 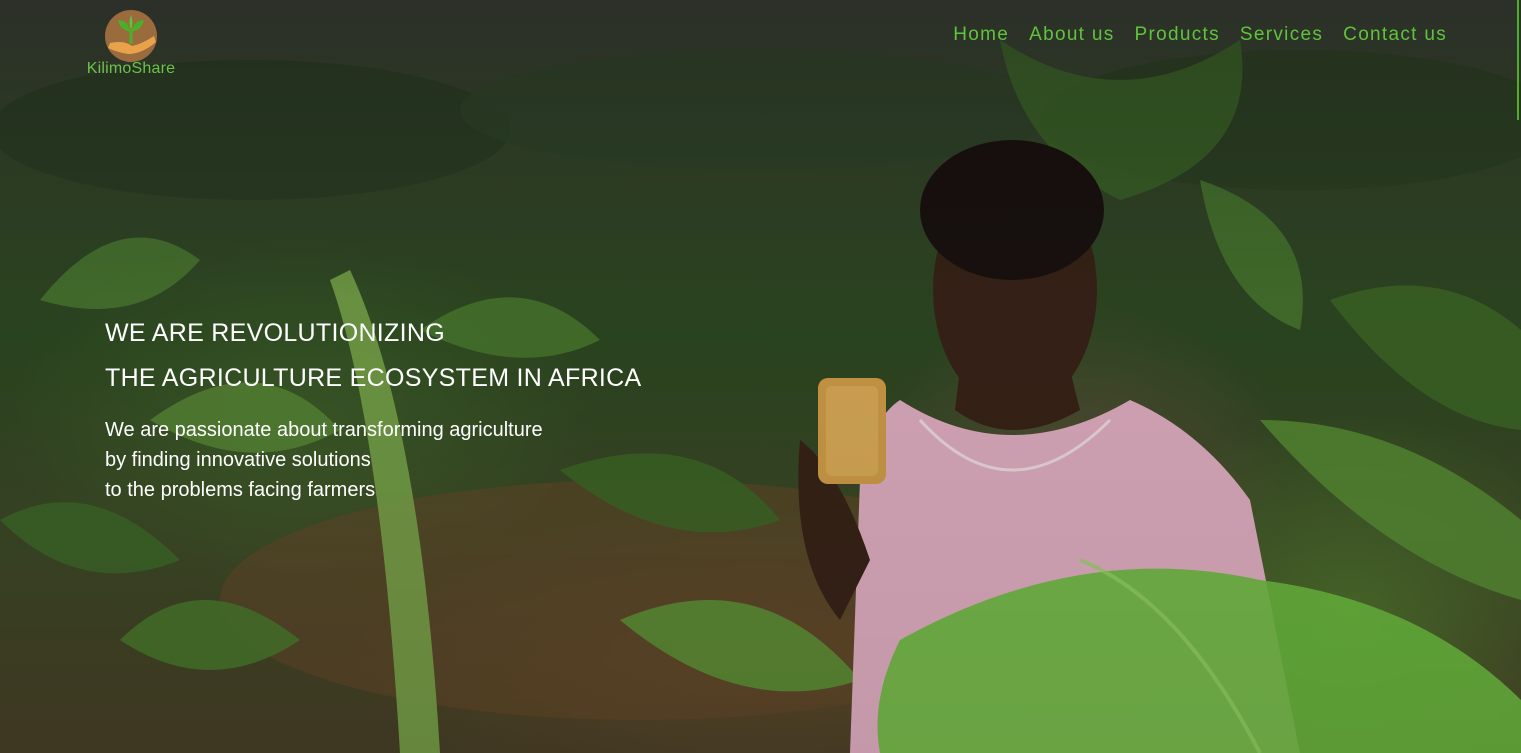 I want to click on brand-logo: KilimoShare, so click(x=131, y=46).